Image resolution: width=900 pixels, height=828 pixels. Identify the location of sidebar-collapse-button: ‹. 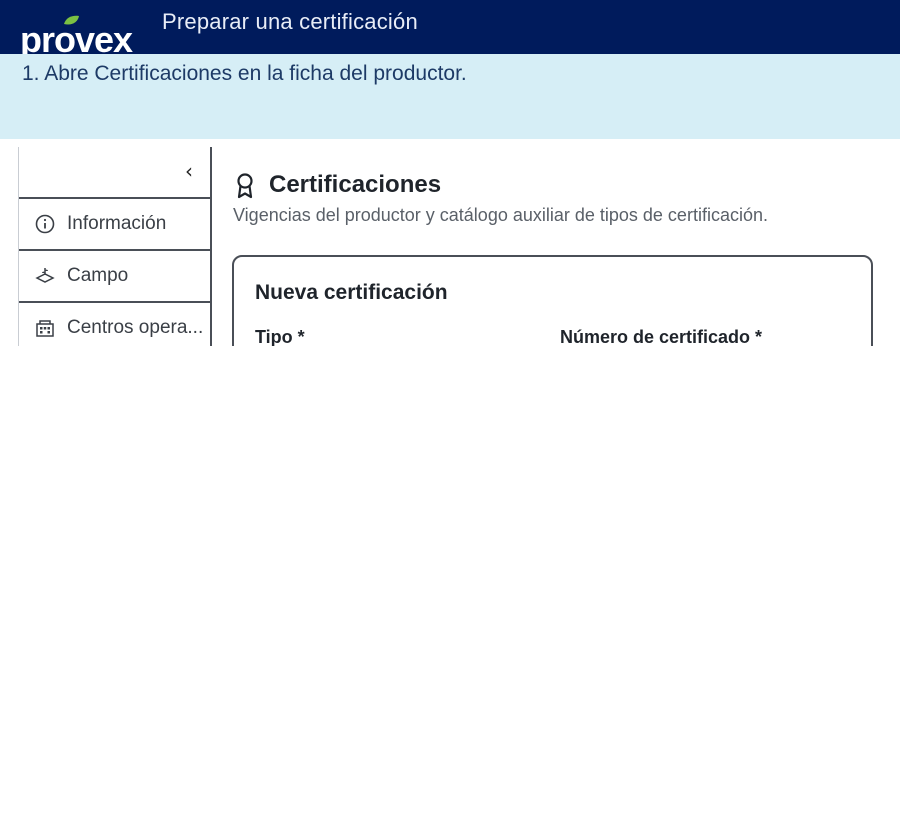
(115, 173).